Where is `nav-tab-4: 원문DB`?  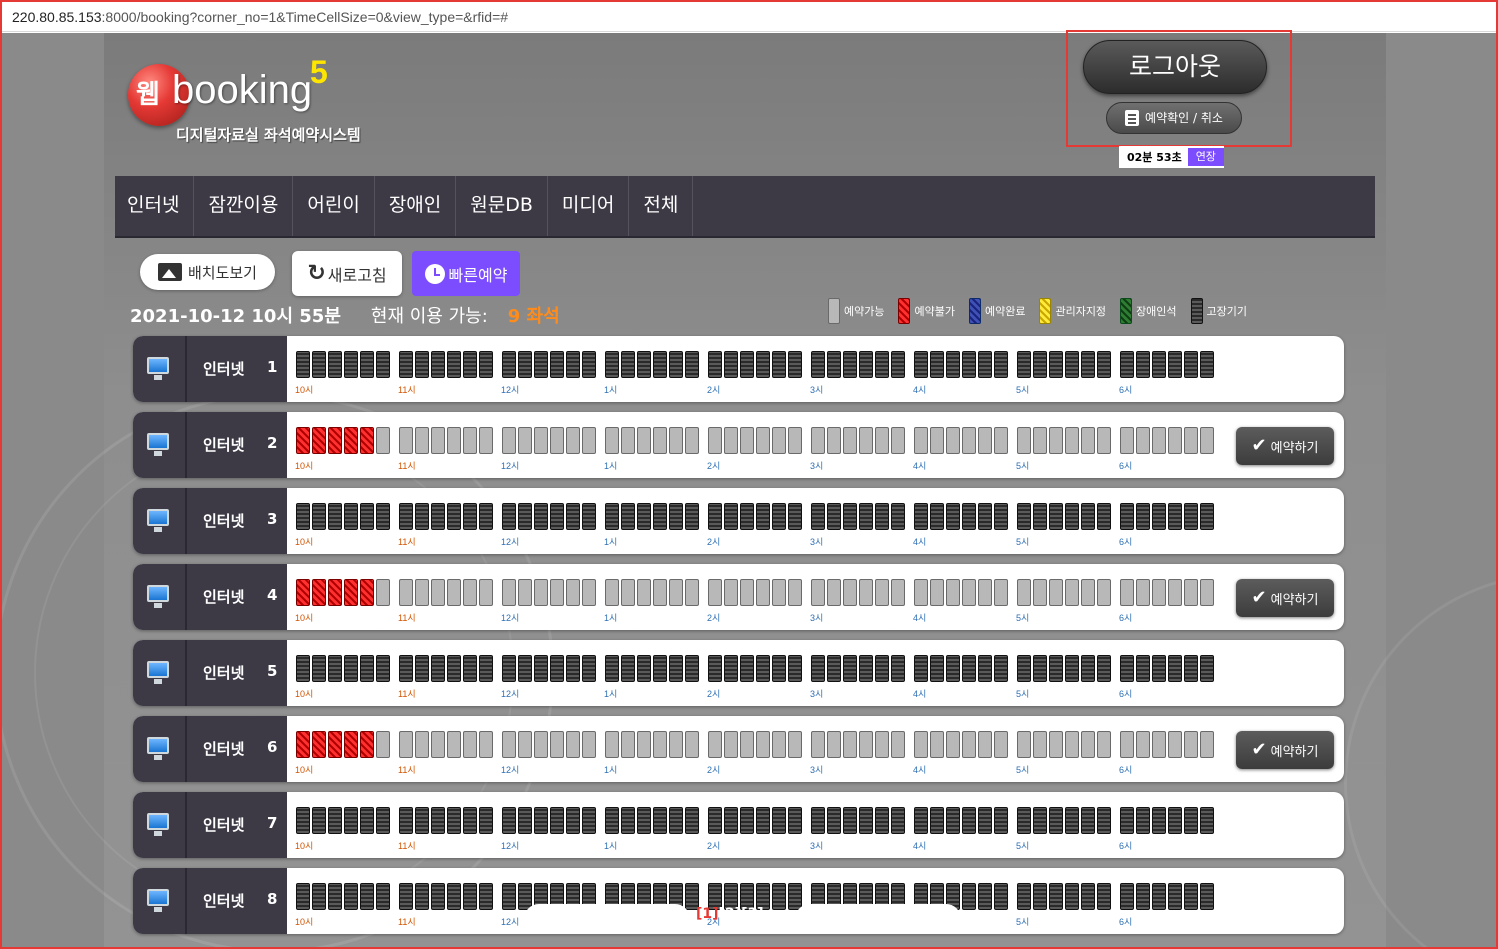
nav-tab-4: 원문DB is located at coordinates (502, 206).